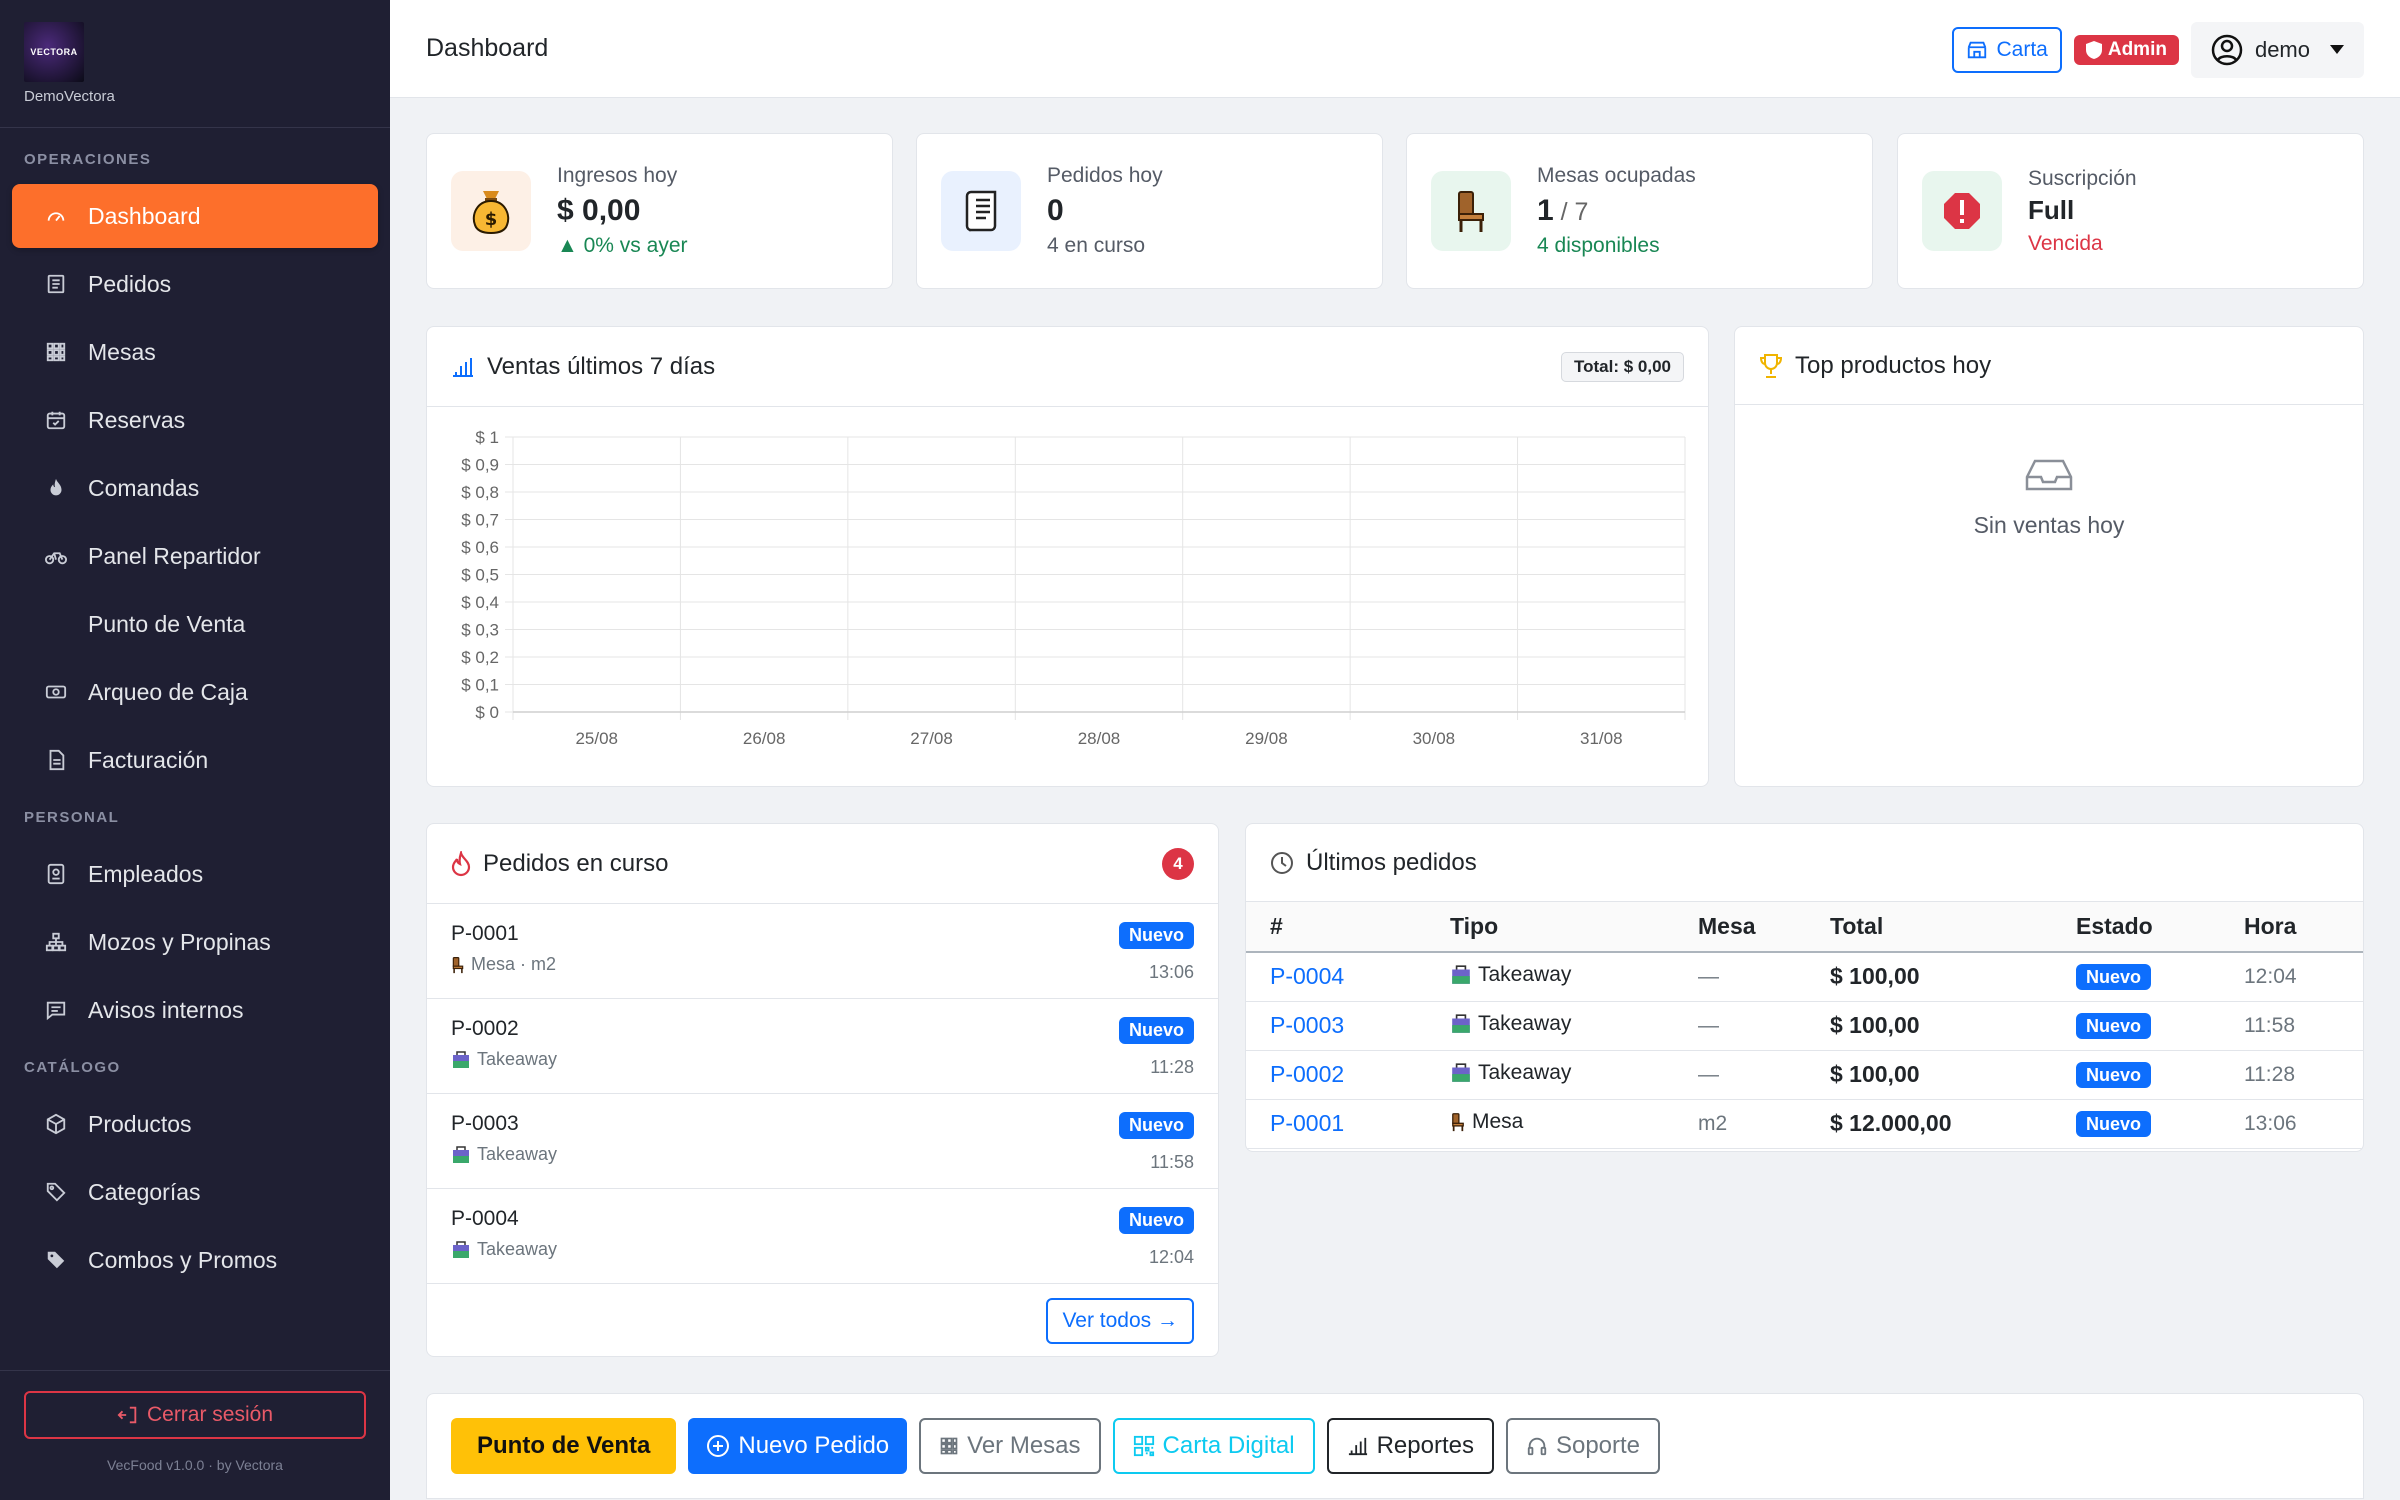 The image size is (2400, 1500). I want to click on stat-sub: Vencida, so click(2065, 243).